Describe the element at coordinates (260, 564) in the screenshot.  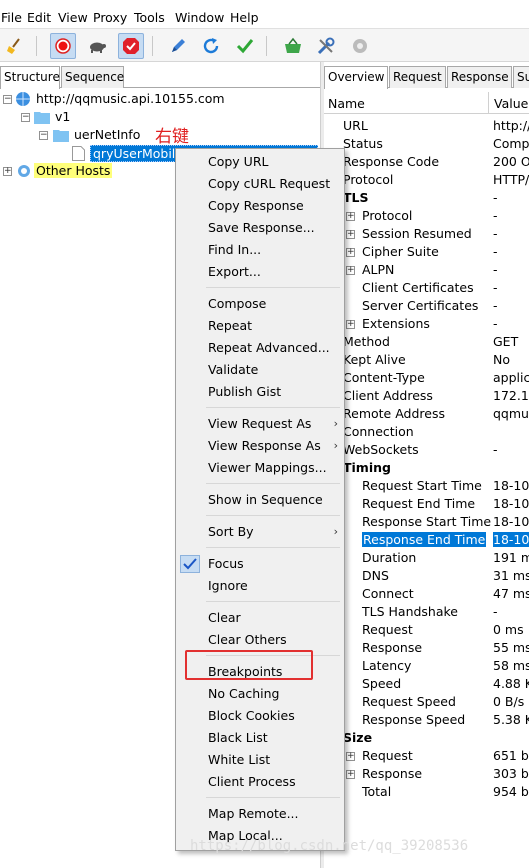
I see `menu-item-focus: Focus` at that location.